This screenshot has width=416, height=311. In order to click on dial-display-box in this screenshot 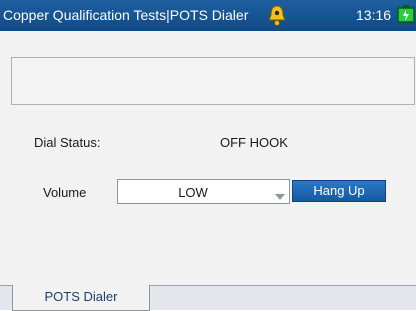, I will do `click(213, 81)`.